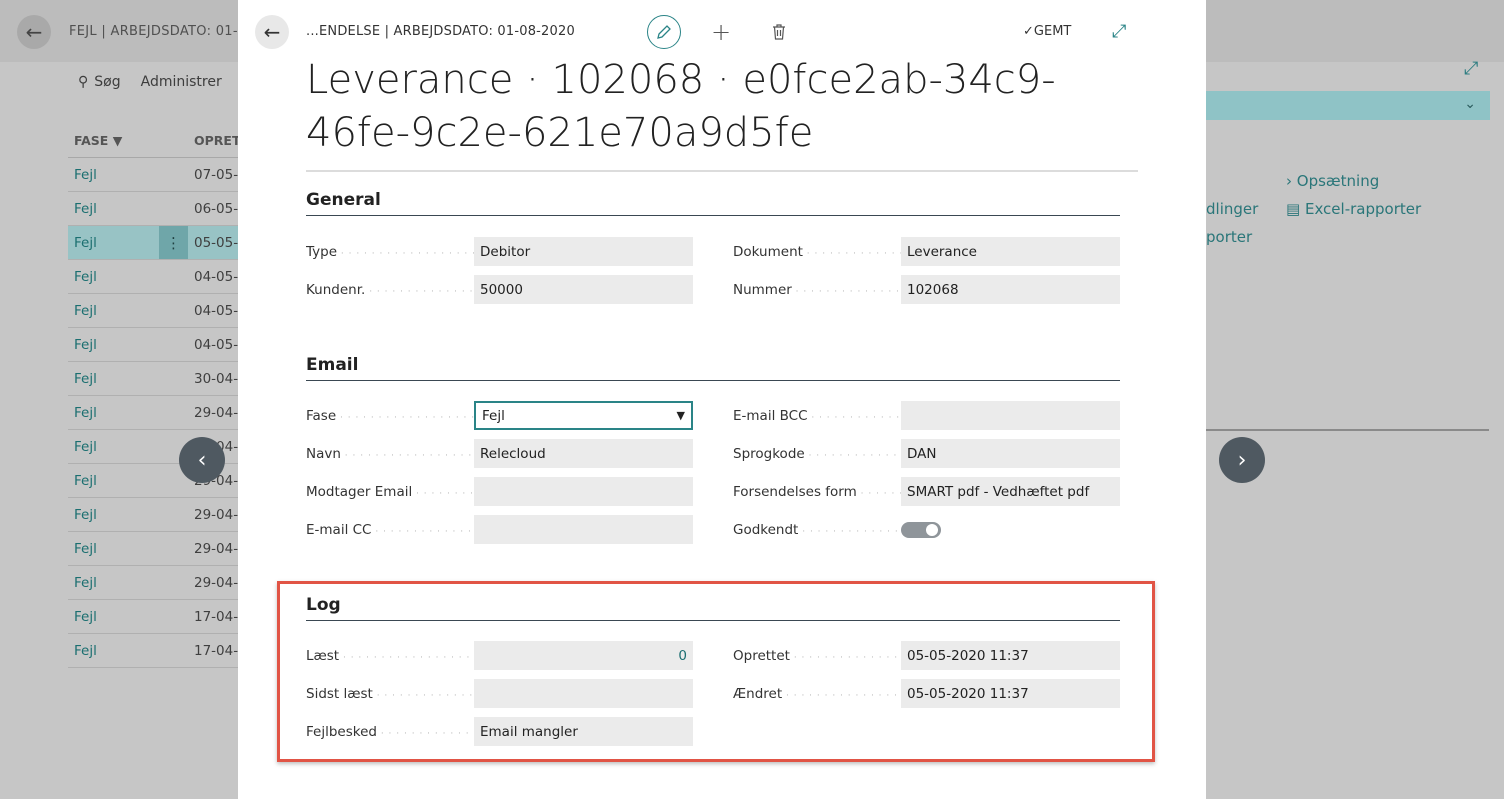 Image resolution: width=1504 pixels, height=799 pixels. What do you see at coordinates (1242, 460) in the screenshot?
I see `next-record-button: ›` at bounding box center [1242, 460].